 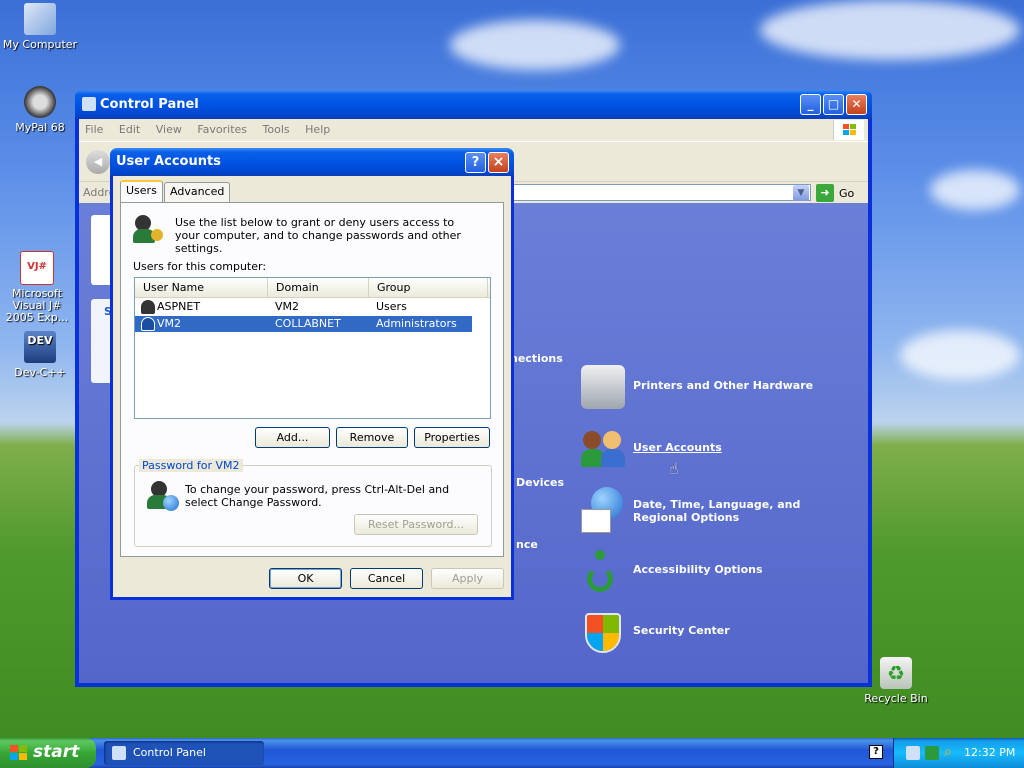 What do you see at coordinates (179, 306) in the screenshot?
I see `cell-user-name: ASPNET` at bounding box center [179, 306].